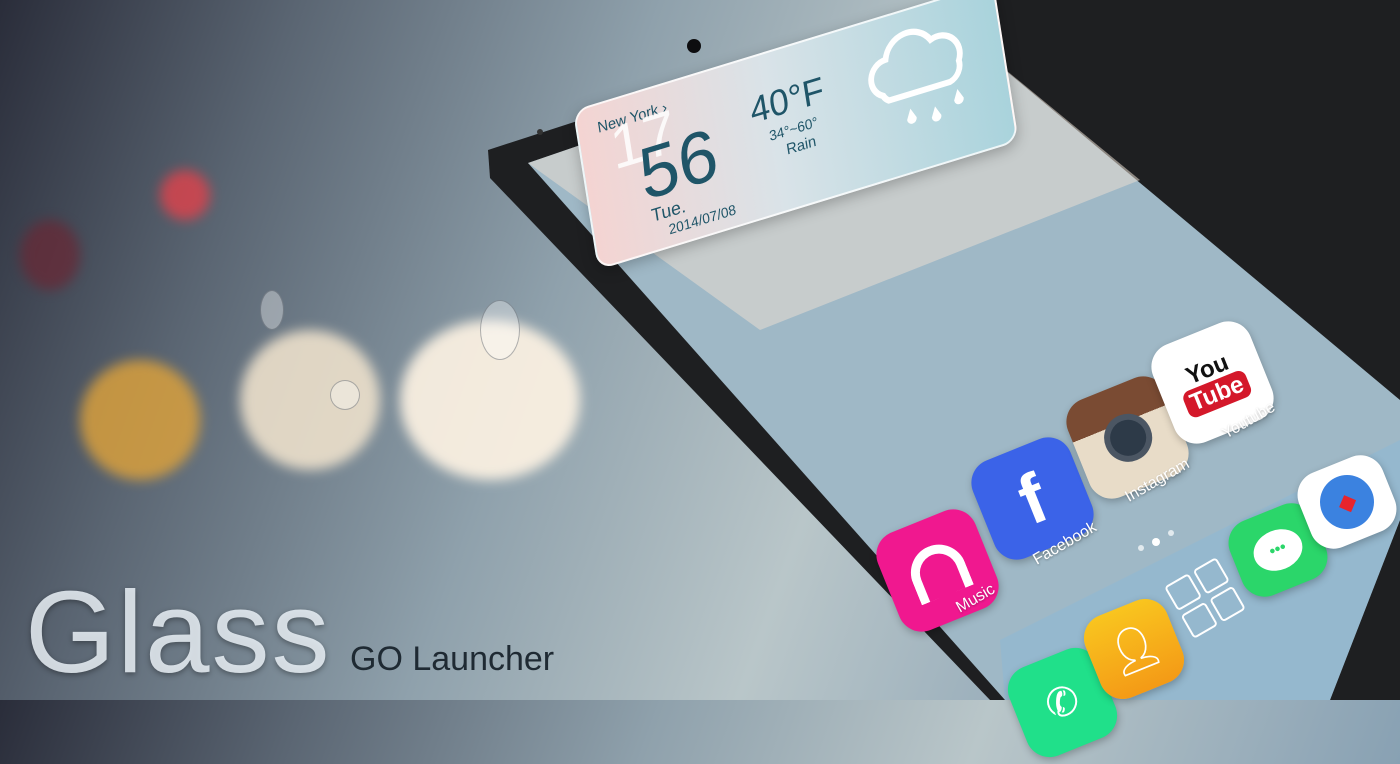 Image resolution: width=1400 pixels, height=764 pixels. Describe the element at coordinates (937, 570) in the screenshot. I see `headphones-icon` at that location.